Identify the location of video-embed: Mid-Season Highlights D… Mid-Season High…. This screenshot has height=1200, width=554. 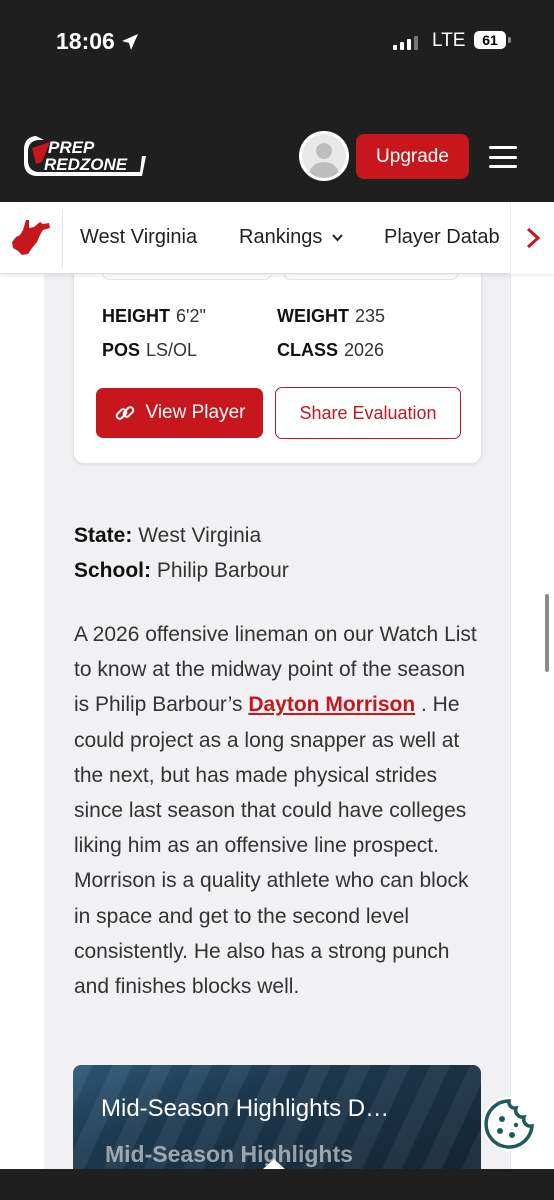
(277, 1117).